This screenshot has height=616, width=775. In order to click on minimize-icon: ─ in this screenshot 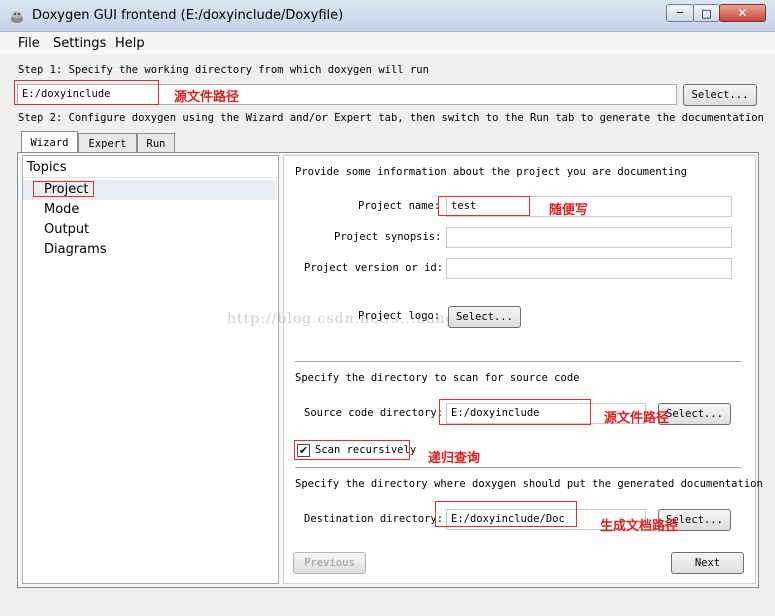, I will do `click(680, 13)`.